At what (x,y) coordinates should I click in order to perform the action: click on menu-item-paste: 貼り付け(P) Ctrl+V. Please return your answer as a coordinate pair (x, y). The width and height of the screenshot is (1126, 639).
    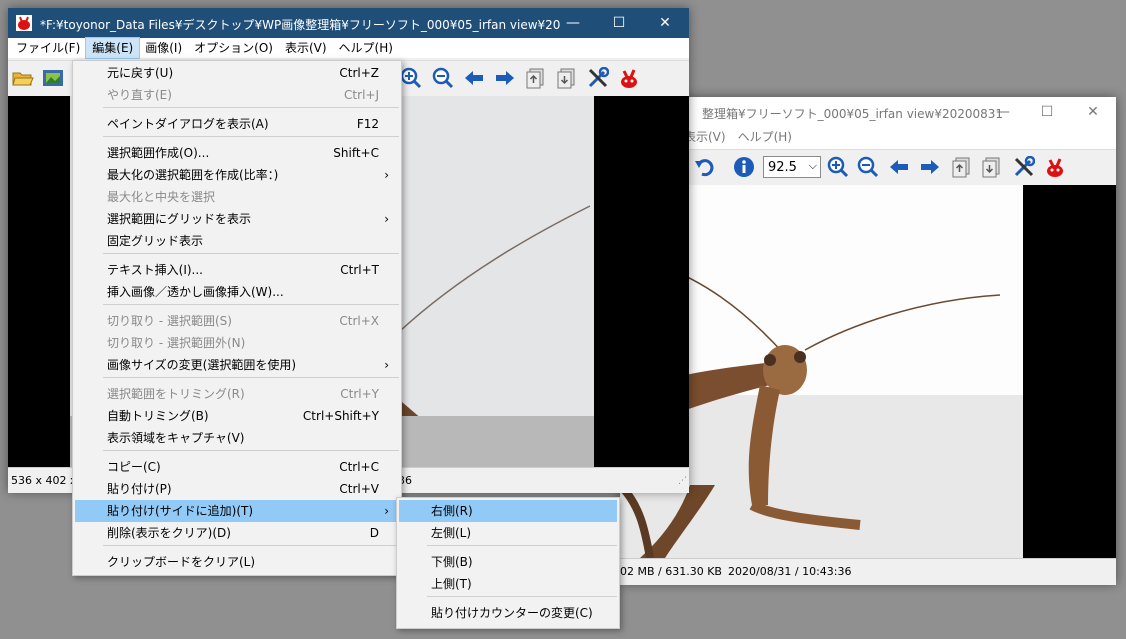
    Looking at the image, I should click on (237, 489).